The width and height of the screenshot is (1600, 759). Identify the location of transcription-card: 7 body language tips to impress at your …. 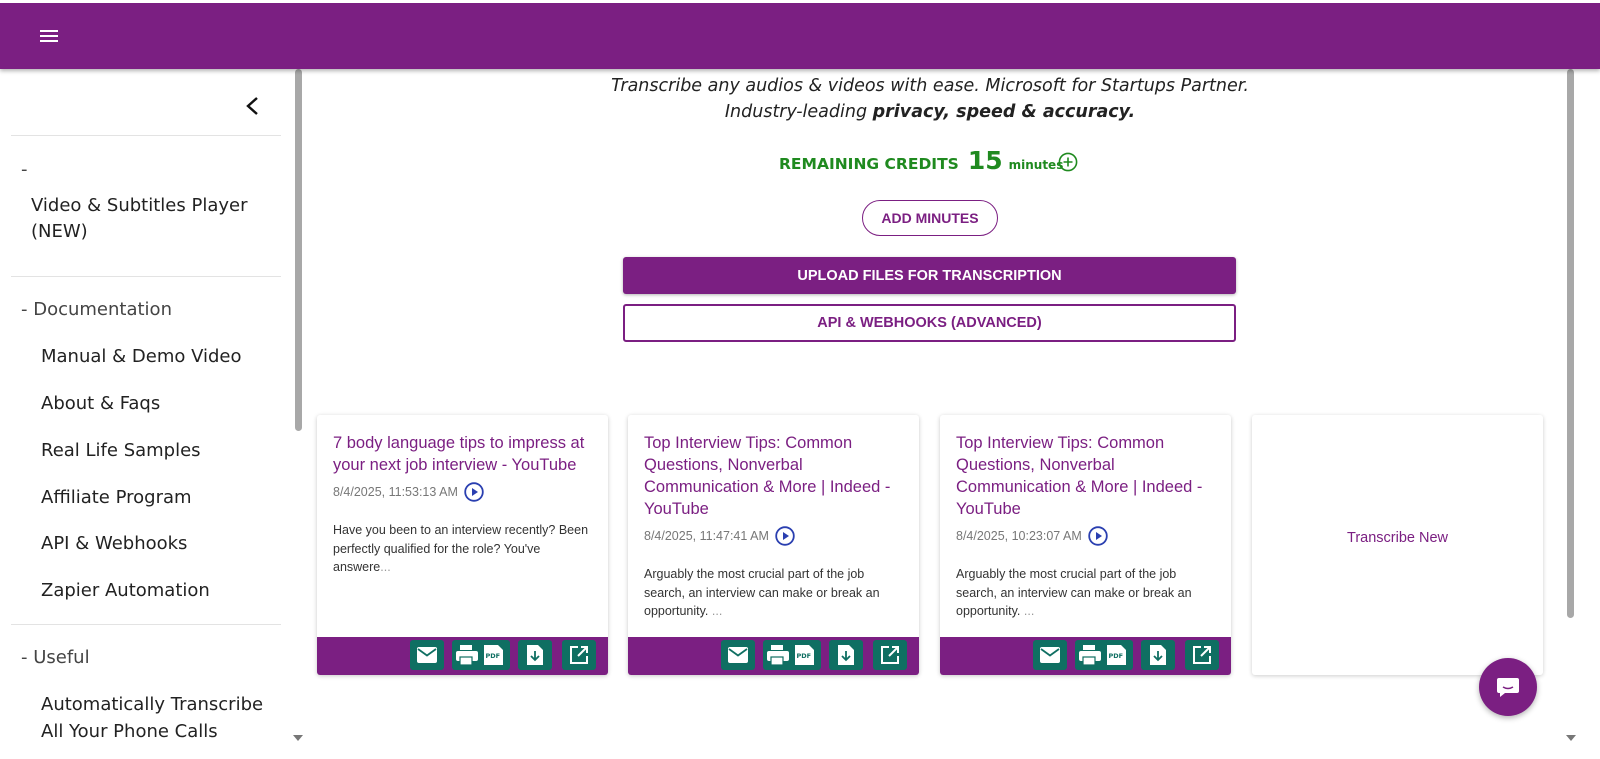
(462, 545).